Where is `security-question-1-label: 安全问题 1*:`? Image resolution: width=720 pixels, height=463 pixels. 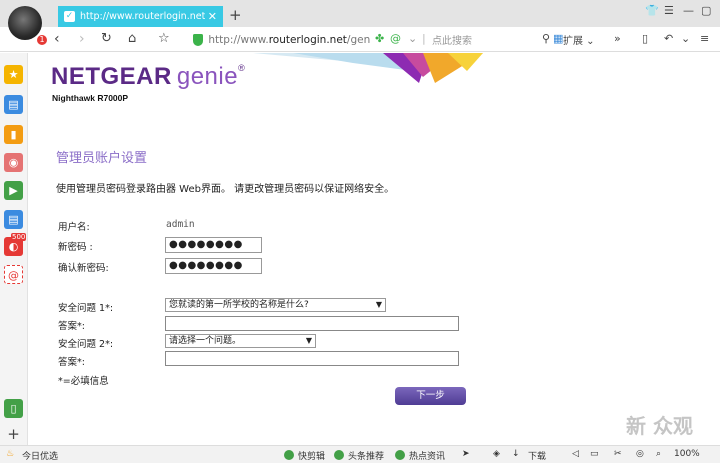 security-question-1-label: 安全问题 1*: is located at coordinates (86, 308).